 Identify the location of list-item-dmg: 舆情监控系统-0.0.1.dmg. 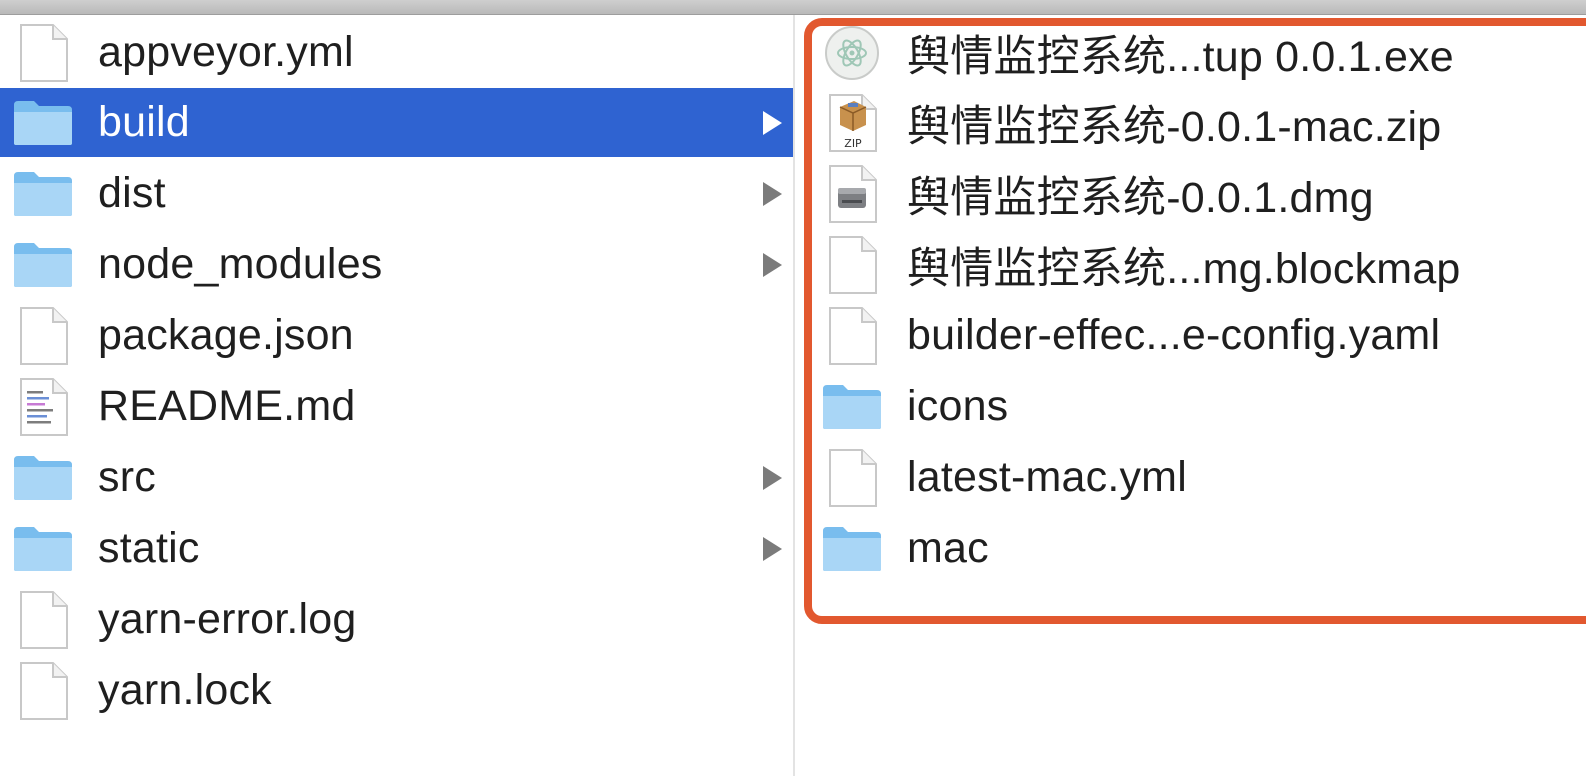
(1190, 193).